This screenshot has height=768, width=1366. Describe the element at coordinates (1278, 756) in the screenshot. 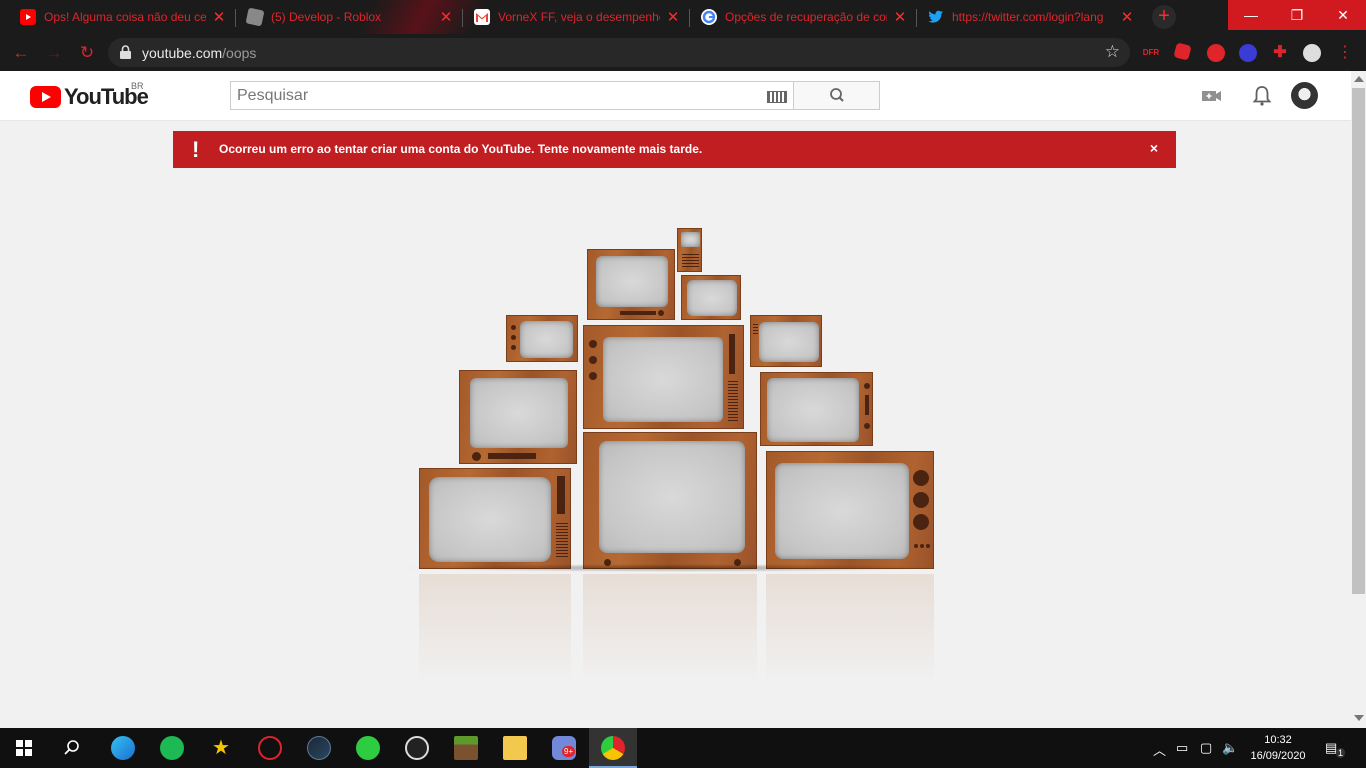

I see `clock-date: 16/09/2020` at that location.